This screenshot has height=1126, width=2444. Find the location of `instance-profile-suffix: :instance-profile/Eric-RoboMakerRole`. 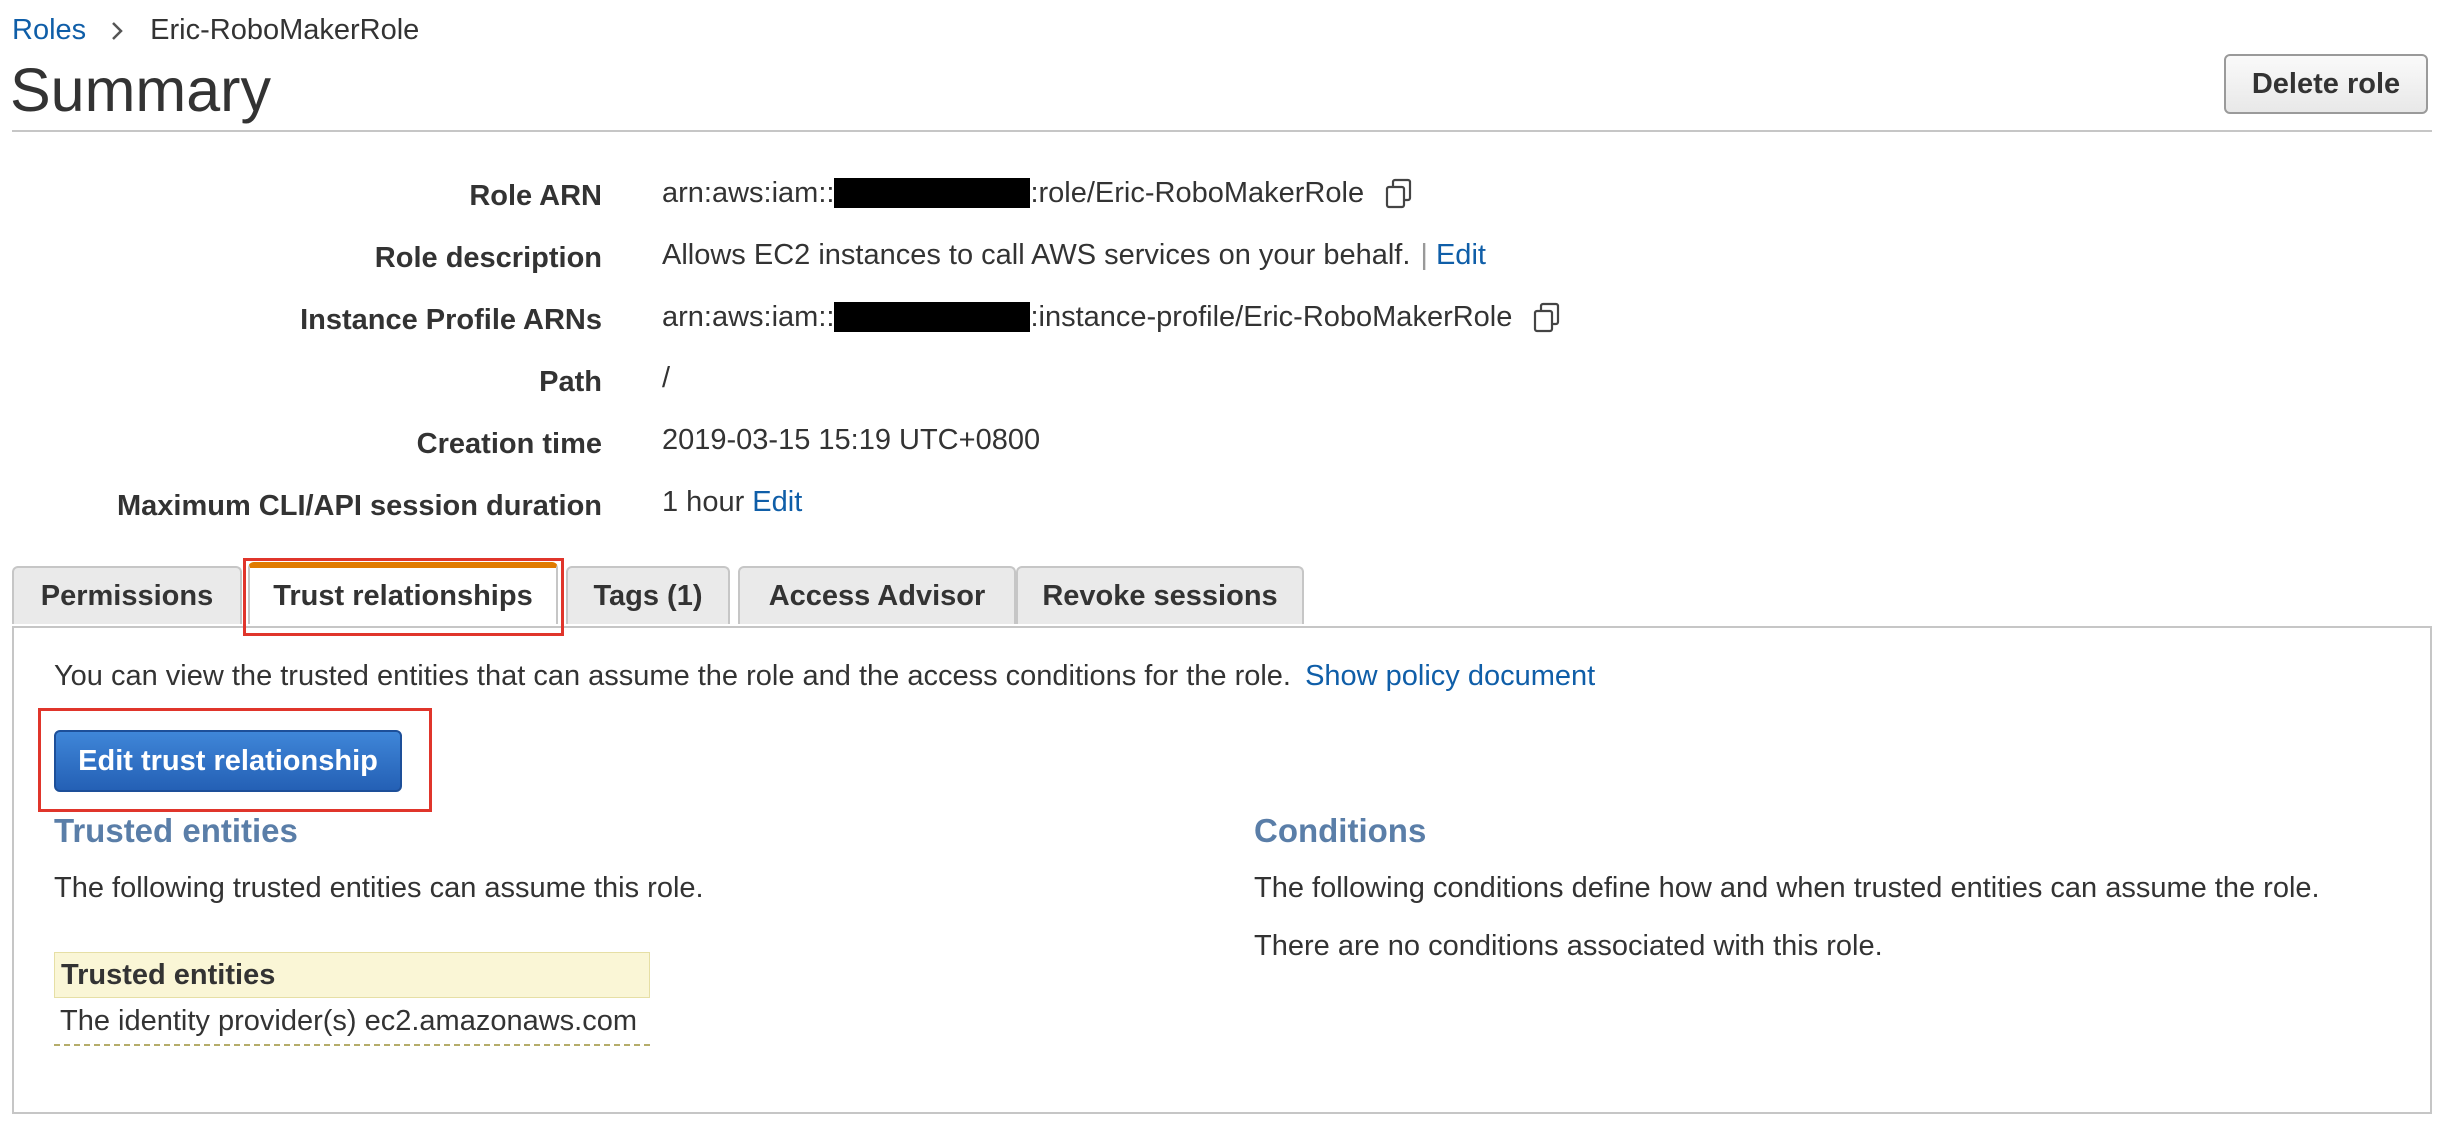

instance-profile-suffix: :instance-profile/Eric-RoboMakerRole is located at coordinates (1271, 316).